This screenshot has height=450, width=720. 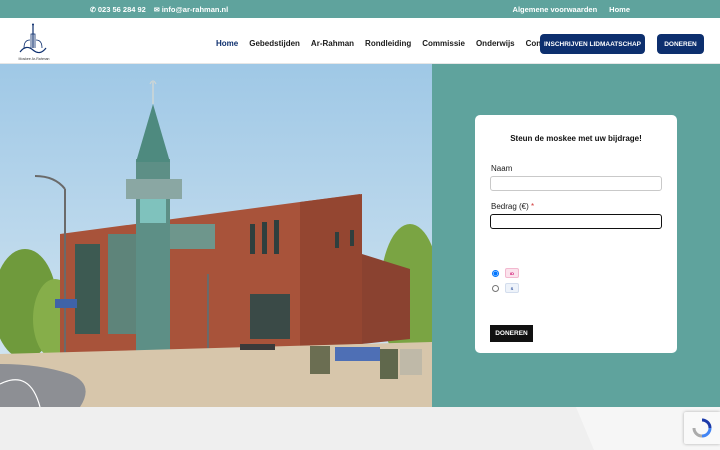 I want to click on email-contact: ✉ info@ar-rahman.nl, so click(x=191, y=9).